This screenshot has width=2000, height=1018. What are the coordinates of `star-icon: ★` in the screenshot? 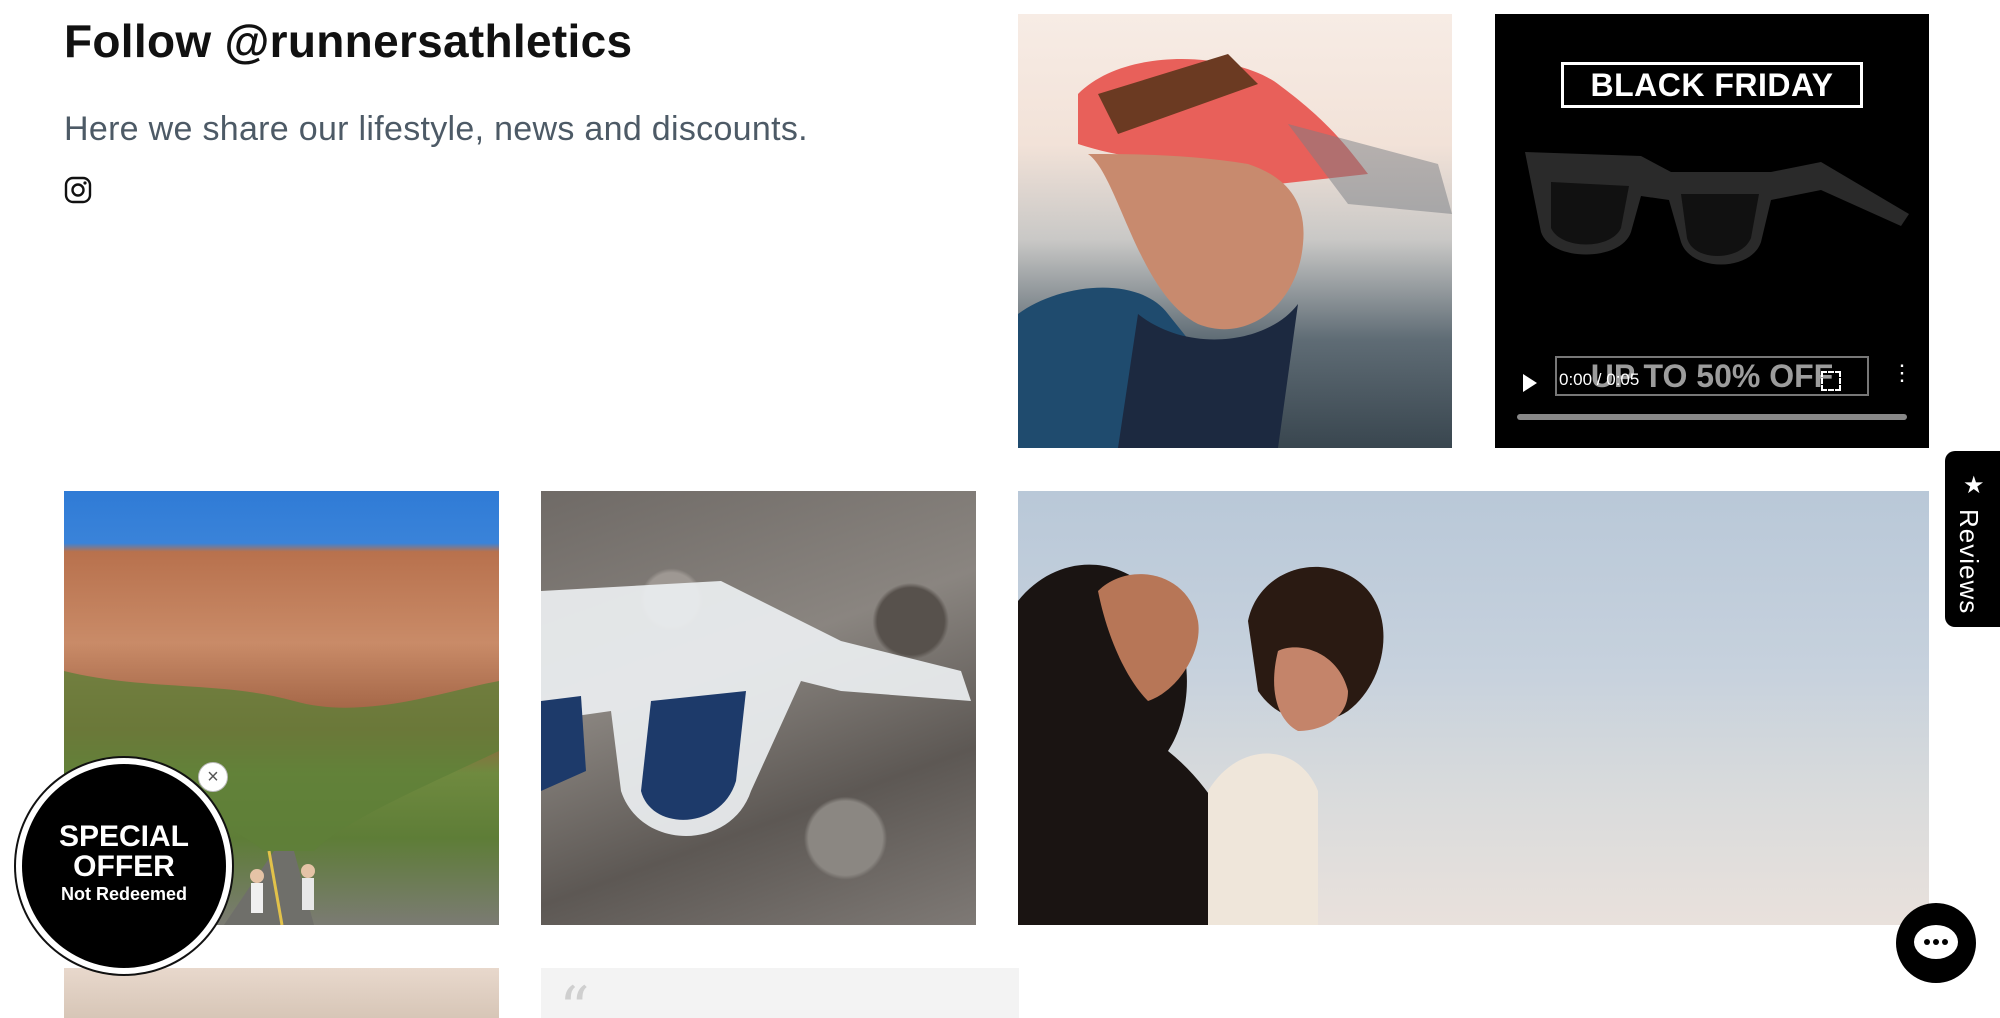 It's located at (1974, 485).